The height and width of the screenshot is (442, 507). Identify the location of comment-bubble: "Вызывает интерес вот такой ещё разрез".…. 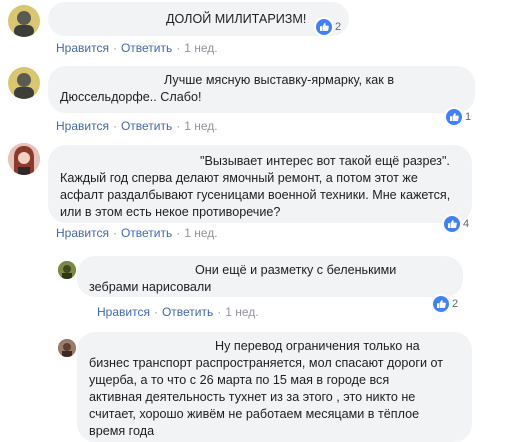
(260, 184).